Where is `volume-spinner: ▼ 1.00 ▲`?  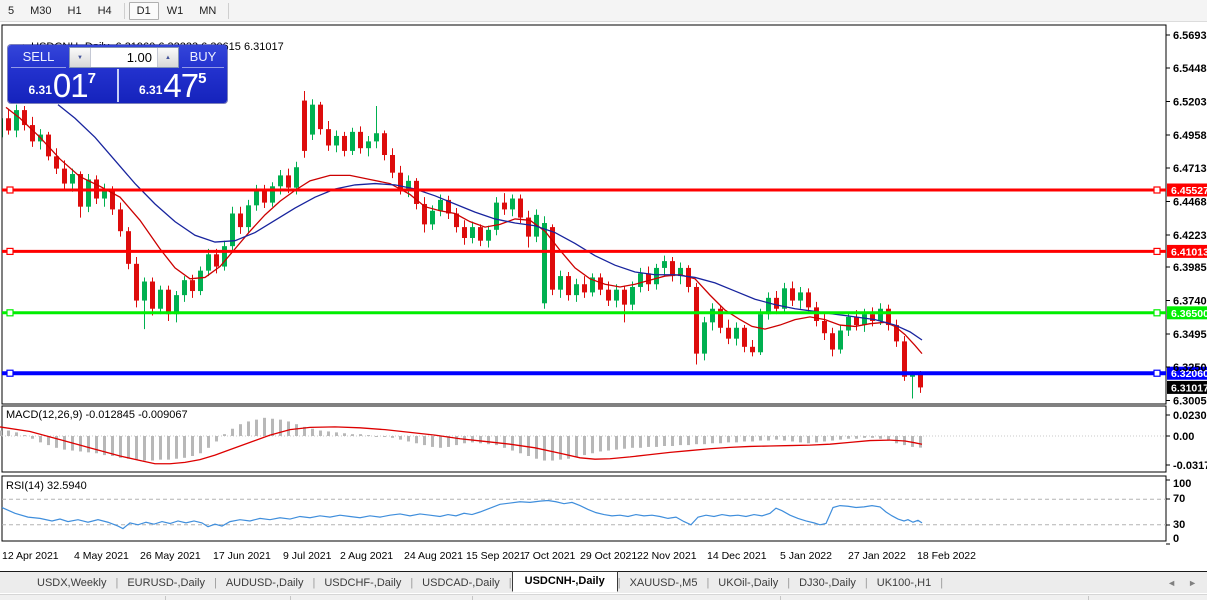 volume-spinner: ▼ 1.00 ▲ is located at coordinates (124, 57).